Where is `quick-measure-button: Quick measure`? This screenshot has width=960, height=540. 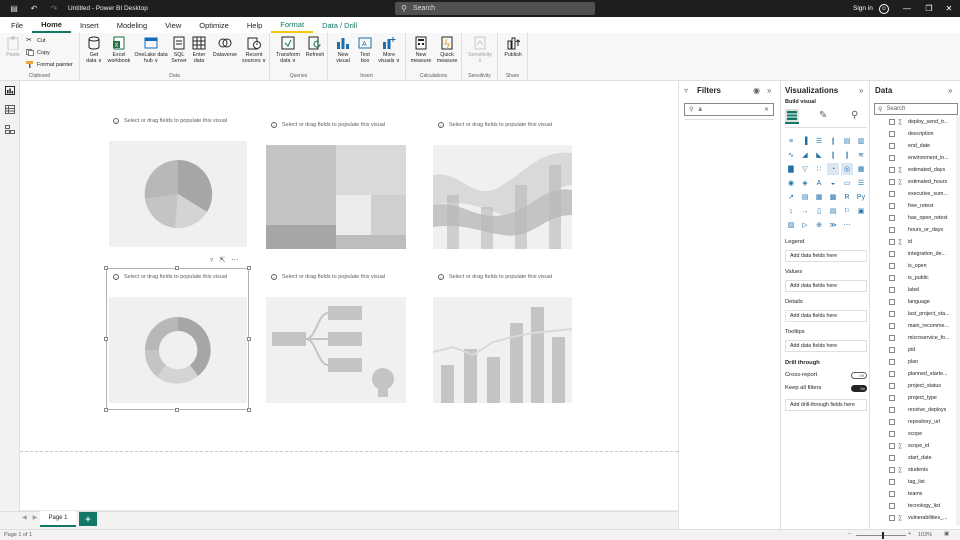 quick-measure-button: Quick measure is located at coordinates (447, 50).